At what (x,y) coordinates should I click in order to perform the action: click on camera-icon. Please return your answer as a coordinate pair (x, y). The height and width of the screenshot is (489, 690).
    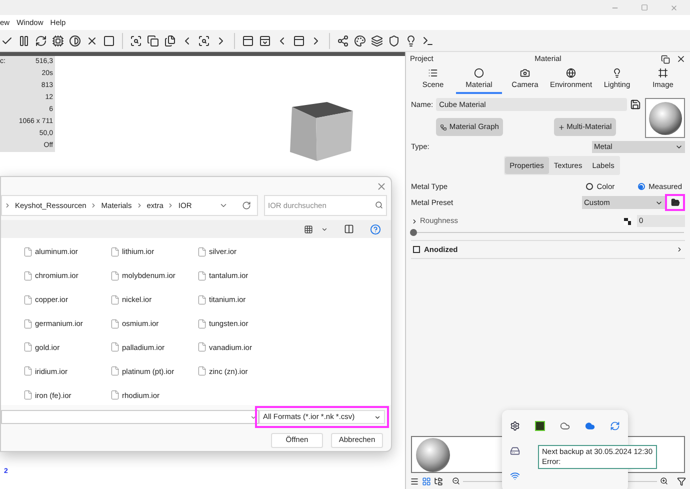
    Looking at the image, I should click on (525, 73).